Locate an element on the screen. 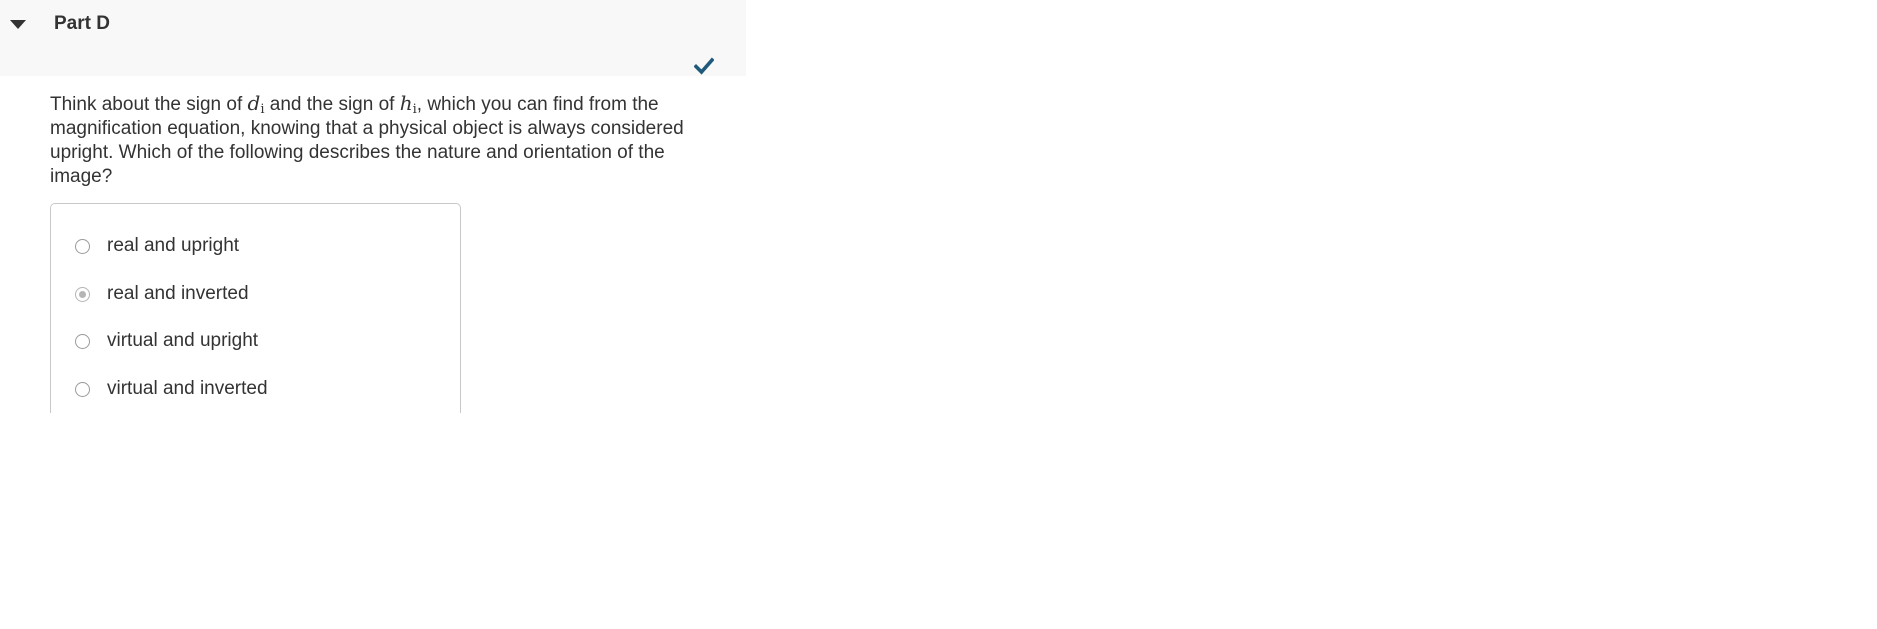 This screenshot has width=1877, height=629. option-real-and-upright: real and upright is located at coordinates (157, 246).